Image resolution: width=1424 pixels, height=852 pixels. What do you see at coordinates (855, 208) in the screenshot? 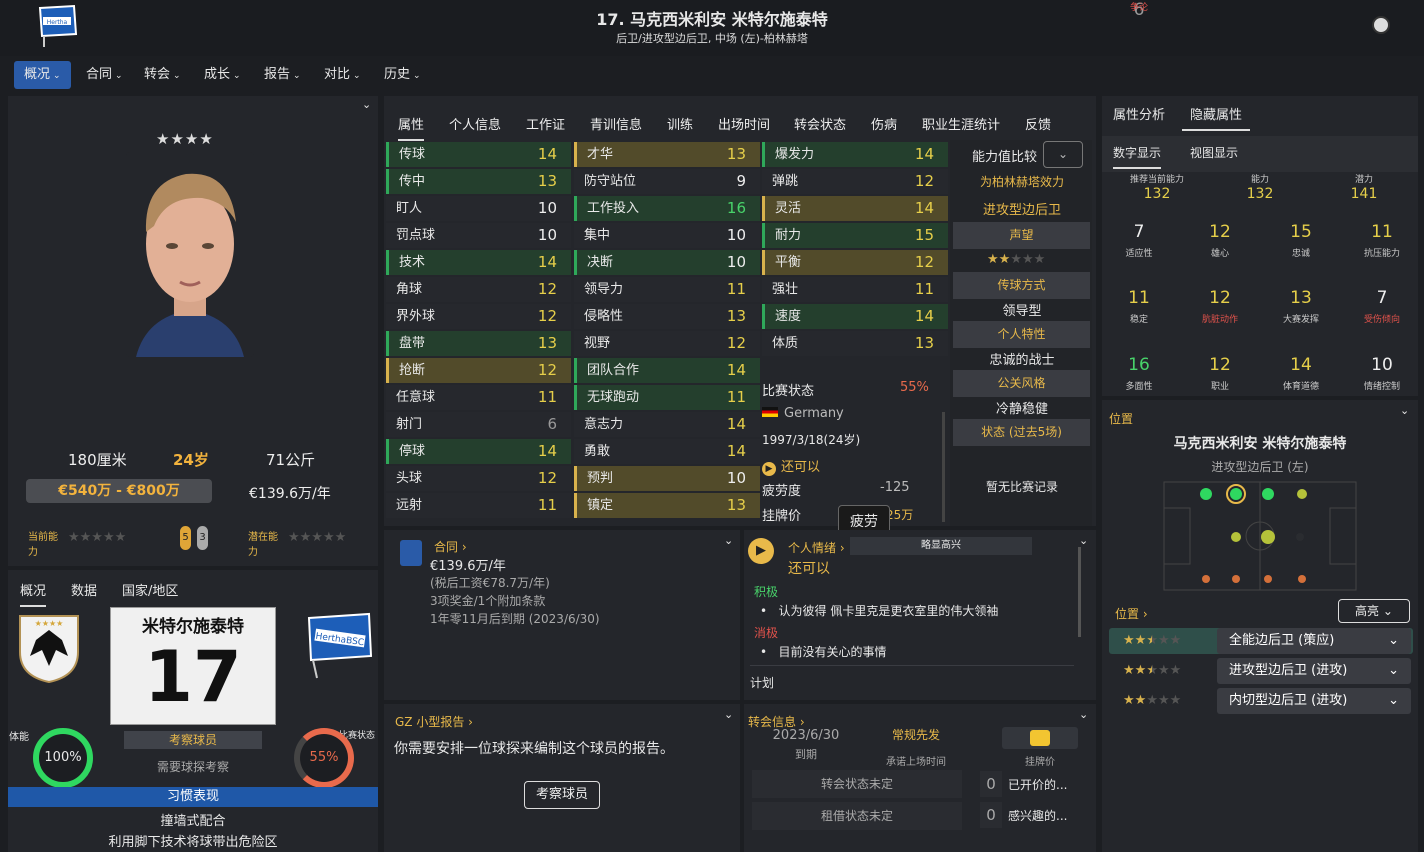
I see `attribute-row: 灵活 14` at bounding box center [855, 208].